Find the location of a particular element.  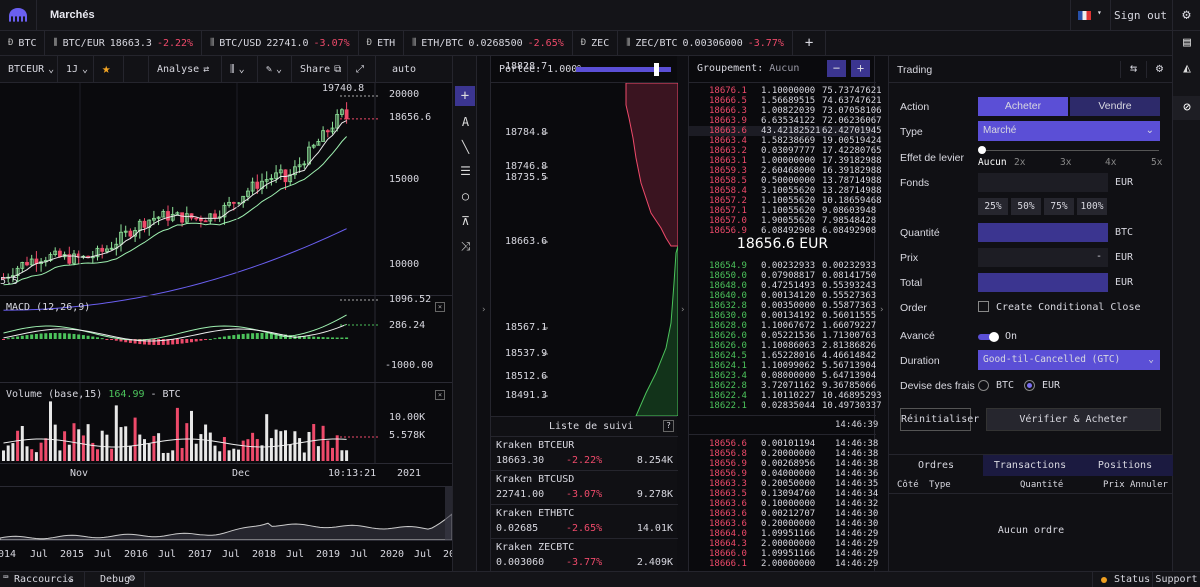

bid-row: 18624.5 1.65228016 4.46614842 is located at coordinates (782, 356).